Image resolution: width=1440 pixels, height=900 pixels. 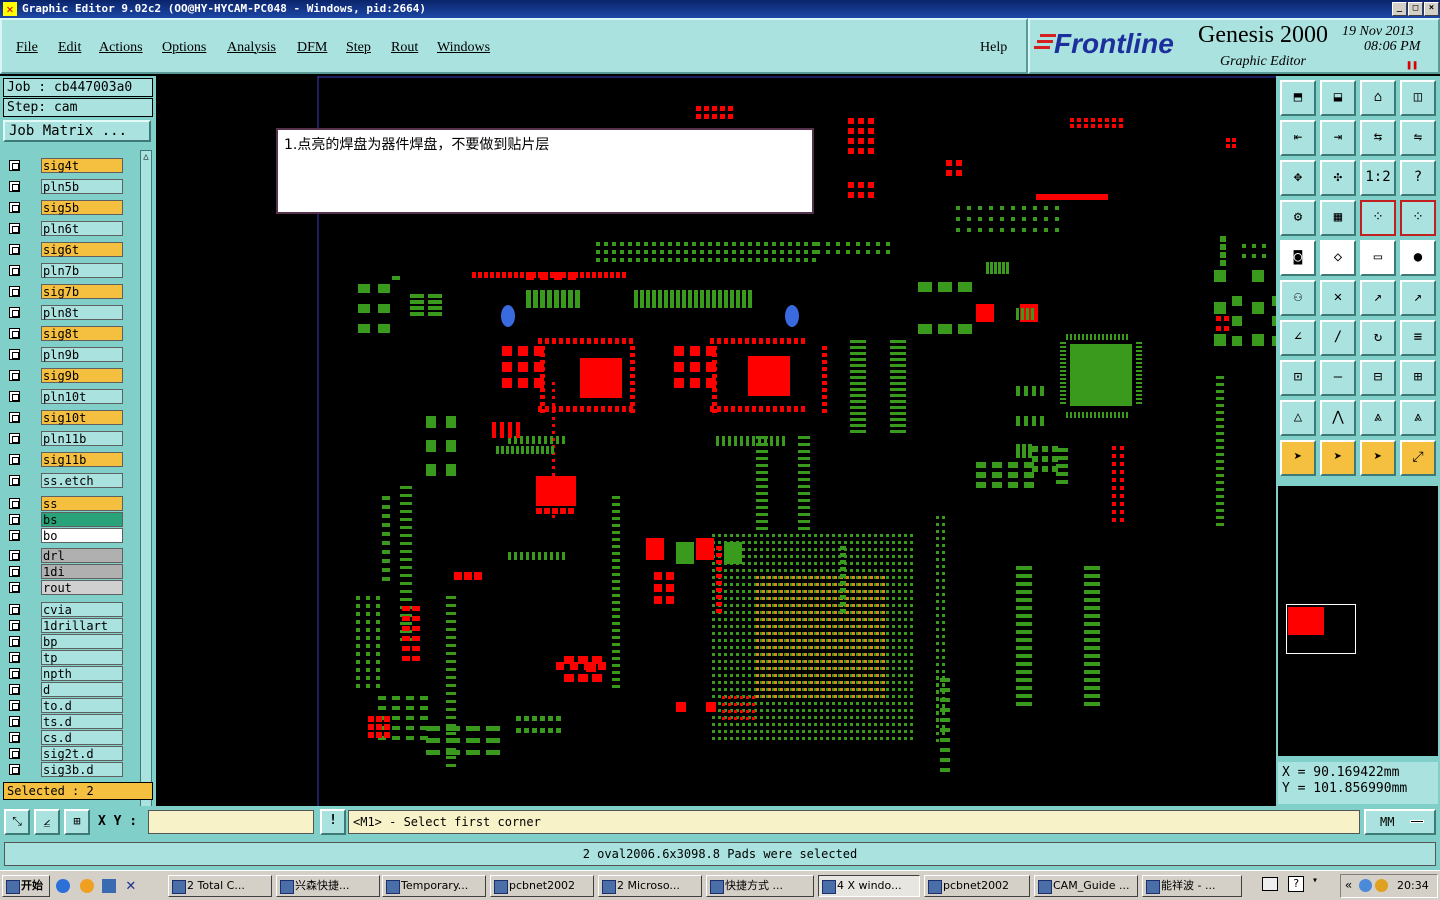 What do you see at coordinates (65, 737) in the screenshot?
I see `layer-row-cs-d: cs.d` at bounding box center [65, 737].